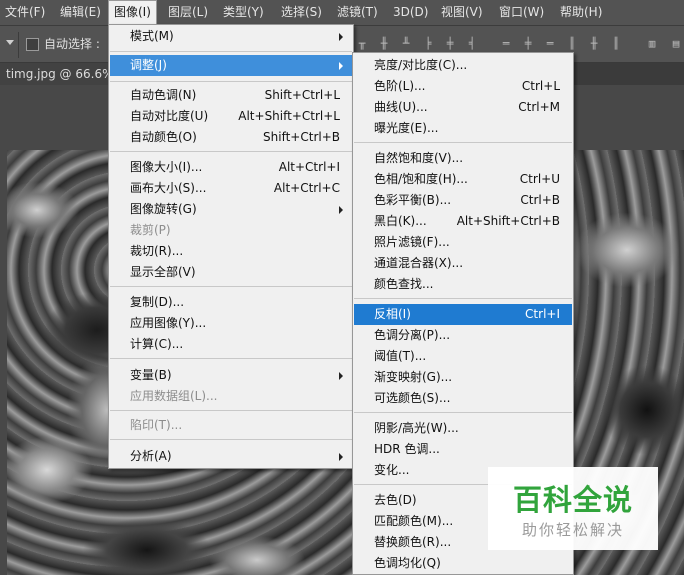  What do you see at coordinates (506, 44) in the screenshot?
I see `distribute-top-icon: ═` at bounding box center [506, 44].